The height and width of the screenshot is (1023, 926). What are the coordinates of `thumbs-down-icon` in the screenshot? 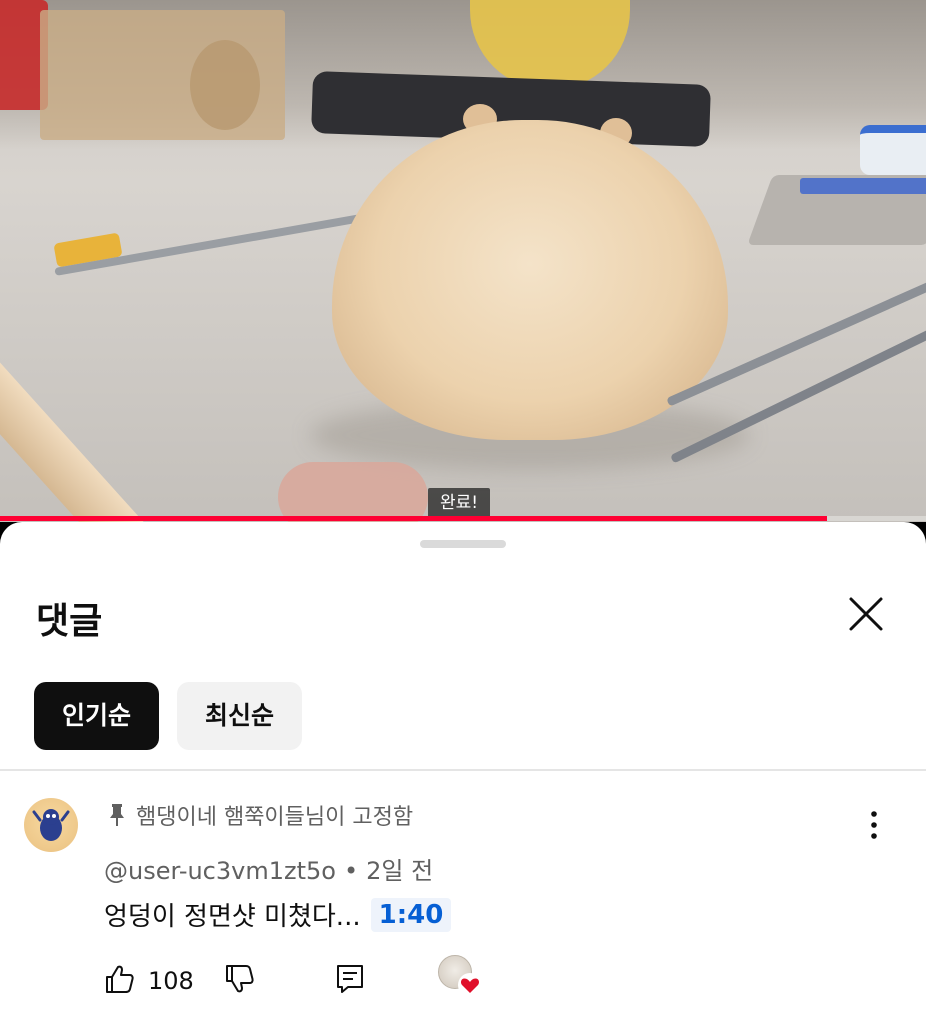 It's located at (240, 979).